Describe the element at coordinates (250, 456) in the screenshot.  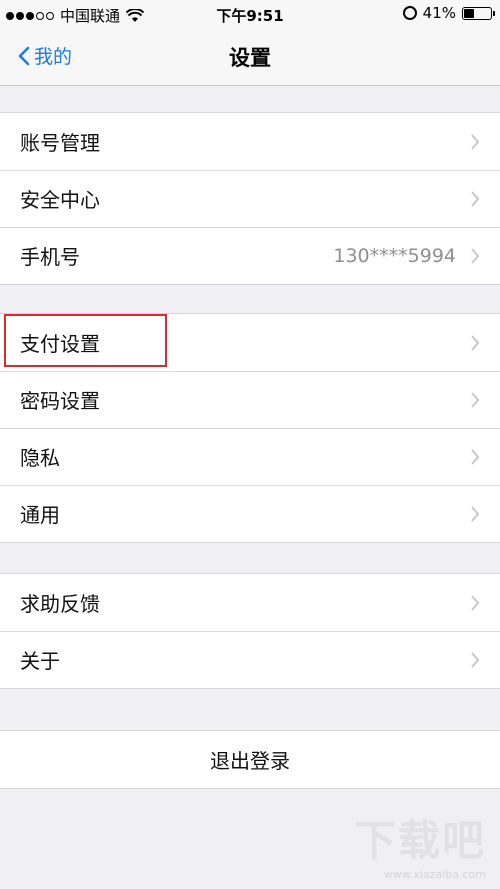
I see `row-privacy: 隐私` at that location.